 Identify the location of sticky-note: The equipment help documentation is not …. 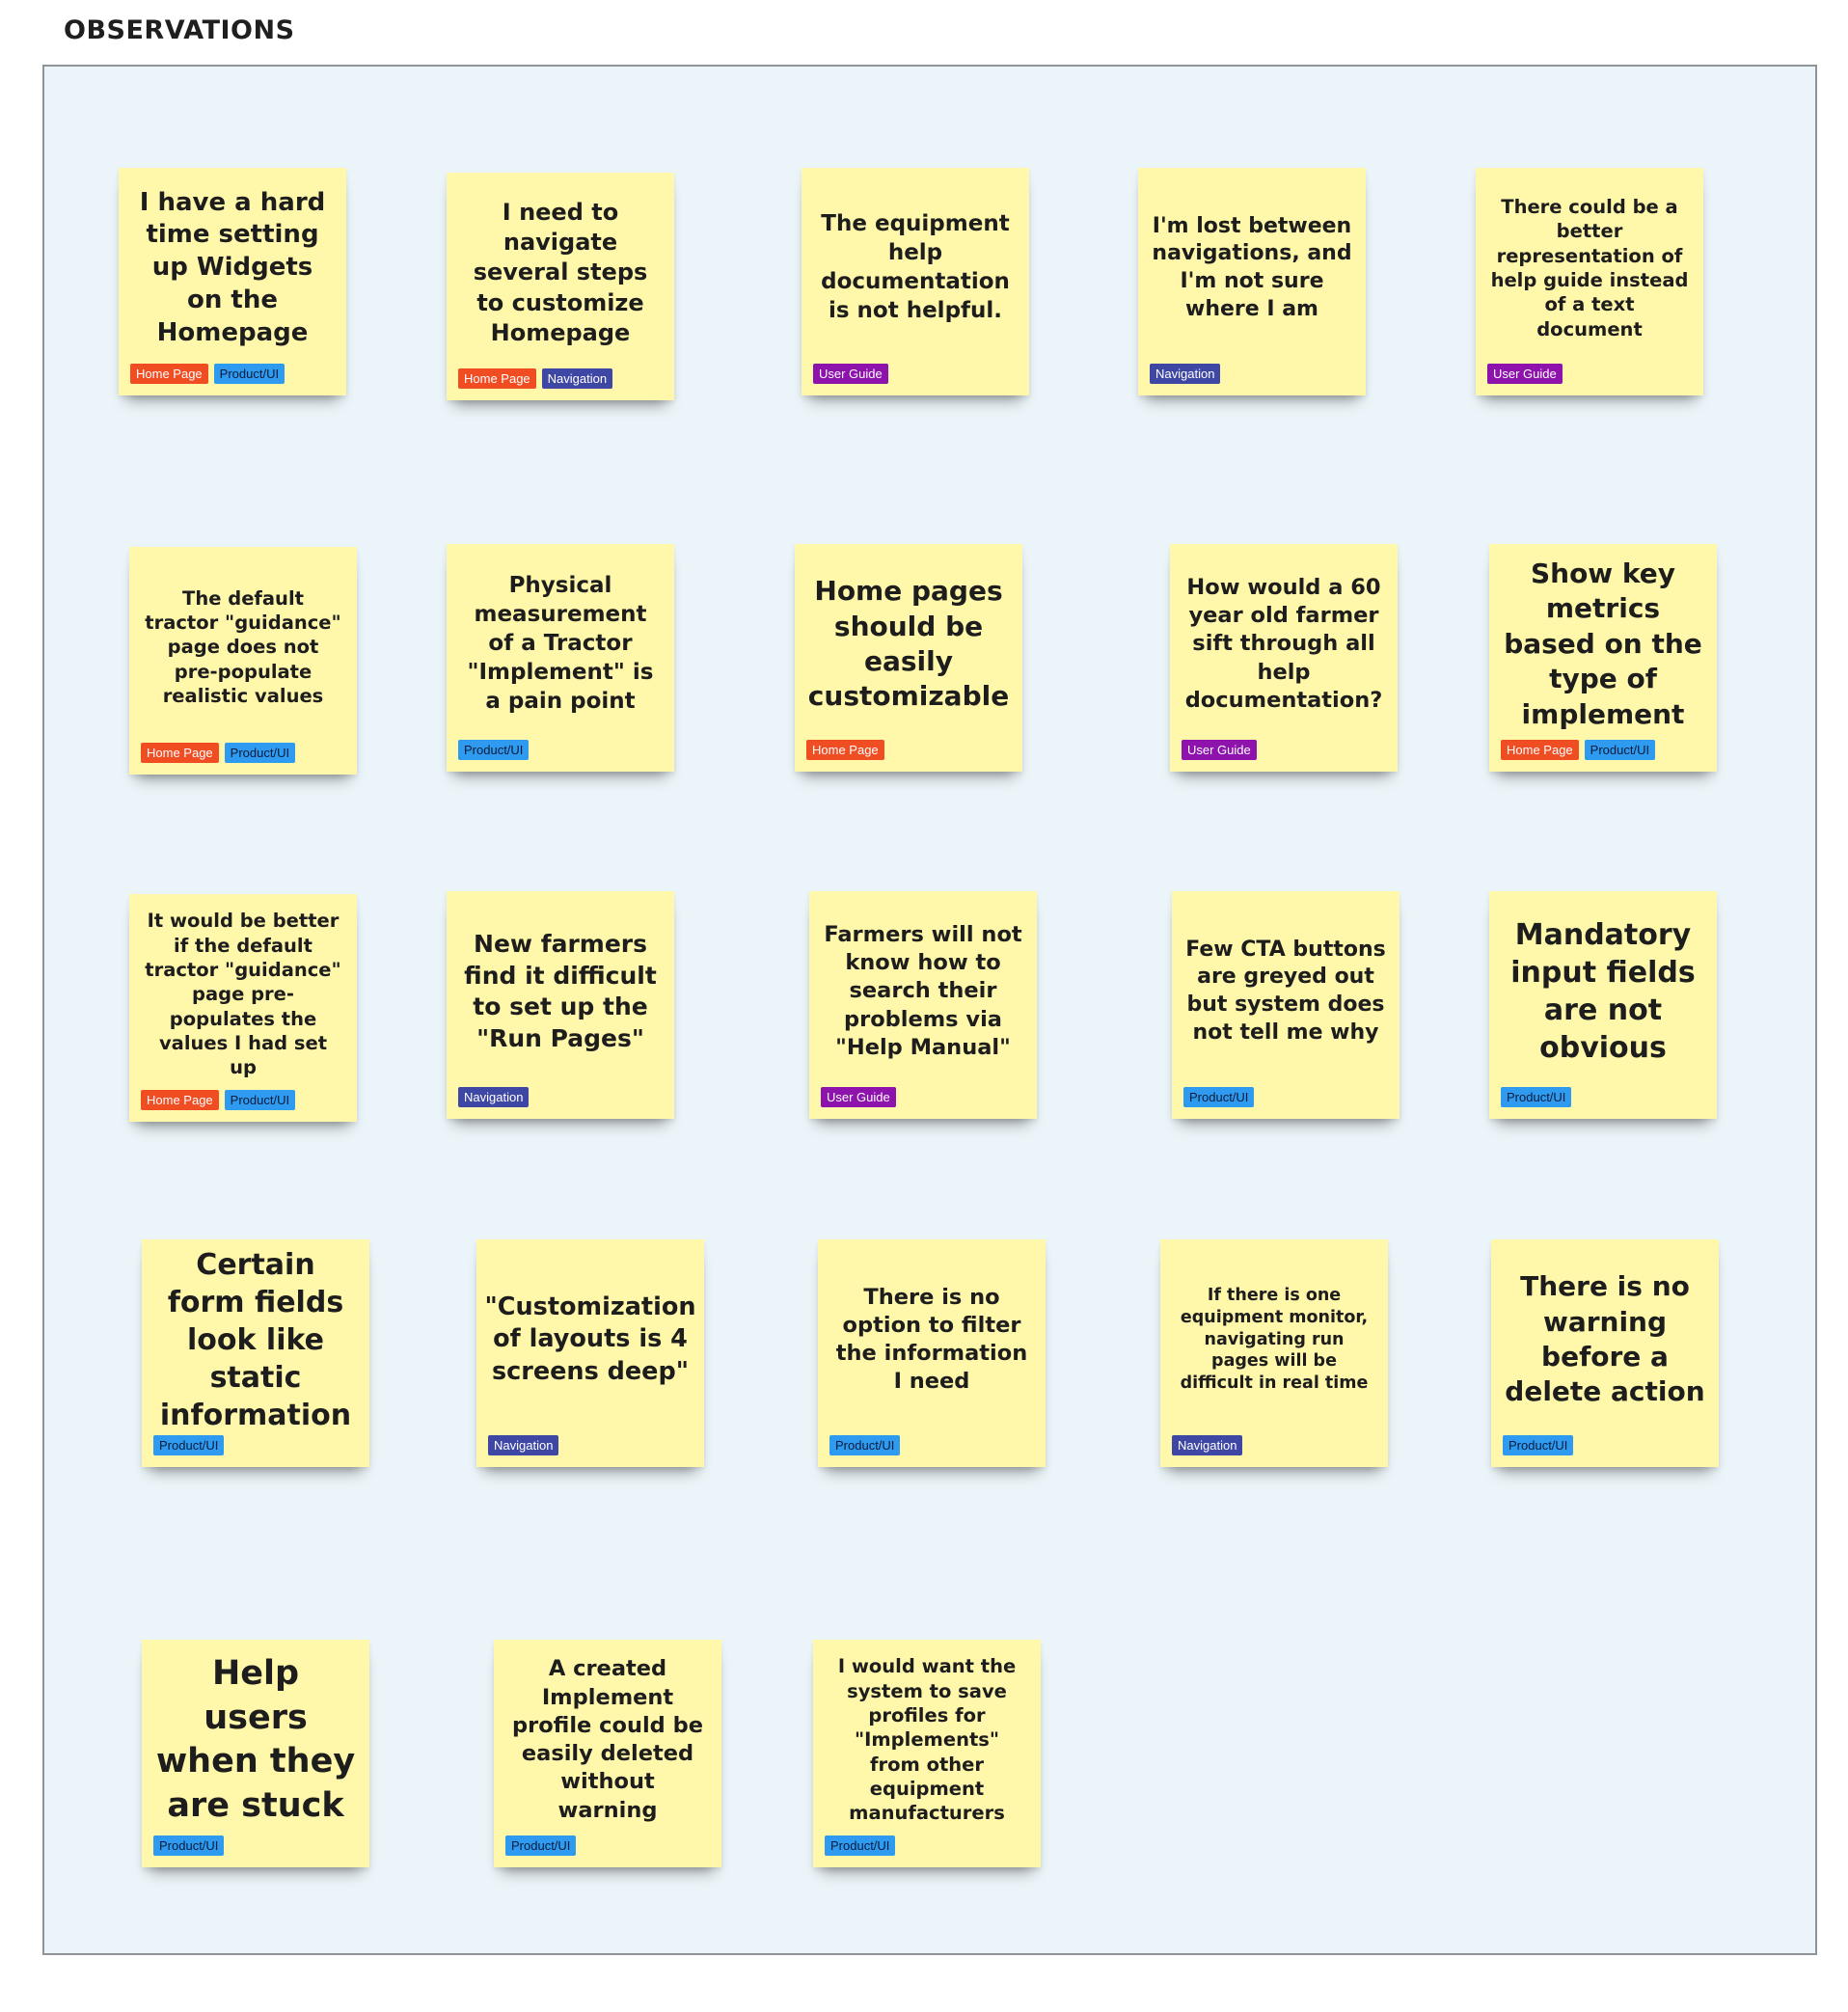
(915, 281).